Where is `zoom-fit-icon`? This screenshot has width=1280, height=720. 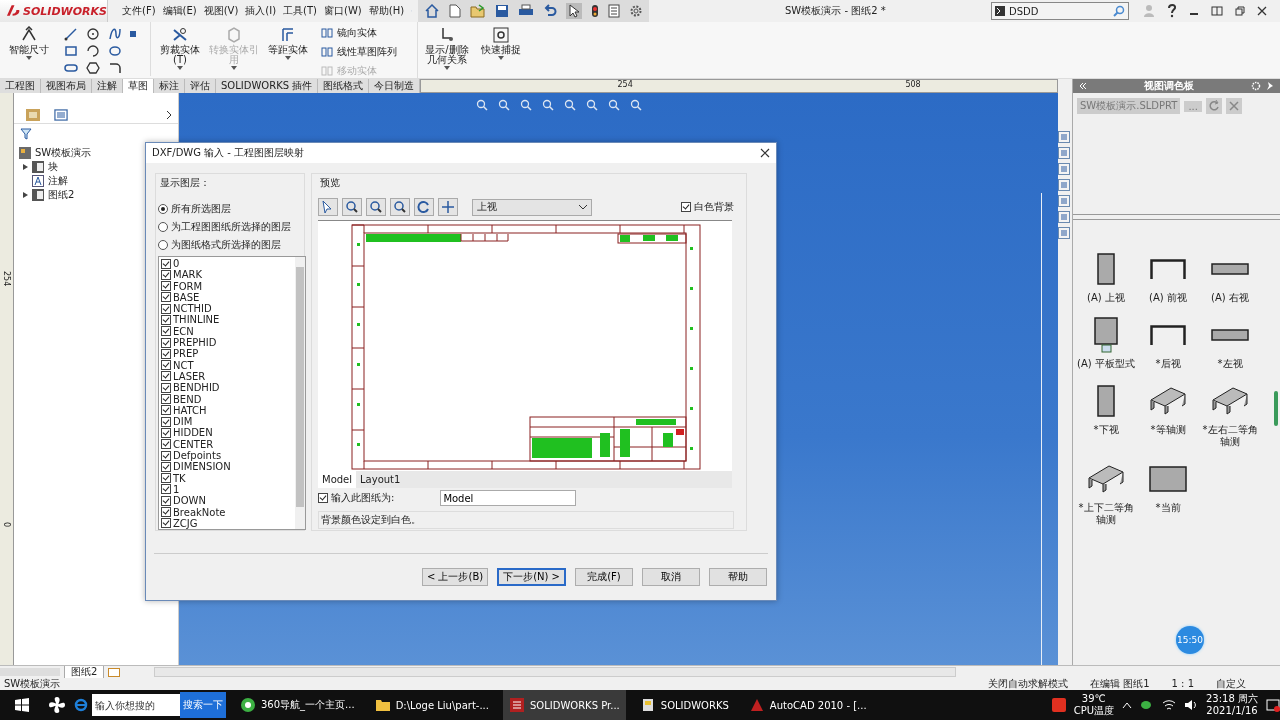
zoom-fit-icon is located at coordinates (376, 207).